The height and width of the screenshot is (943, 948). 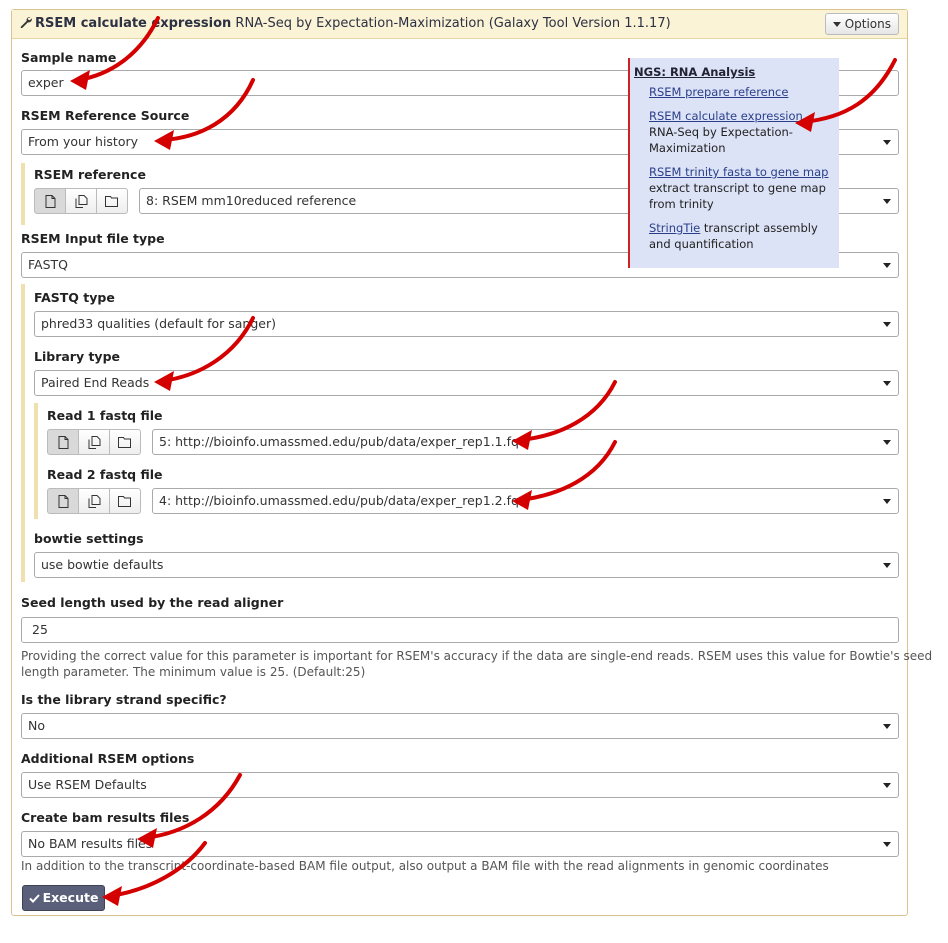 I want to click on bowtie-settings-label: bowtie settings, so click(x=89, y=538).